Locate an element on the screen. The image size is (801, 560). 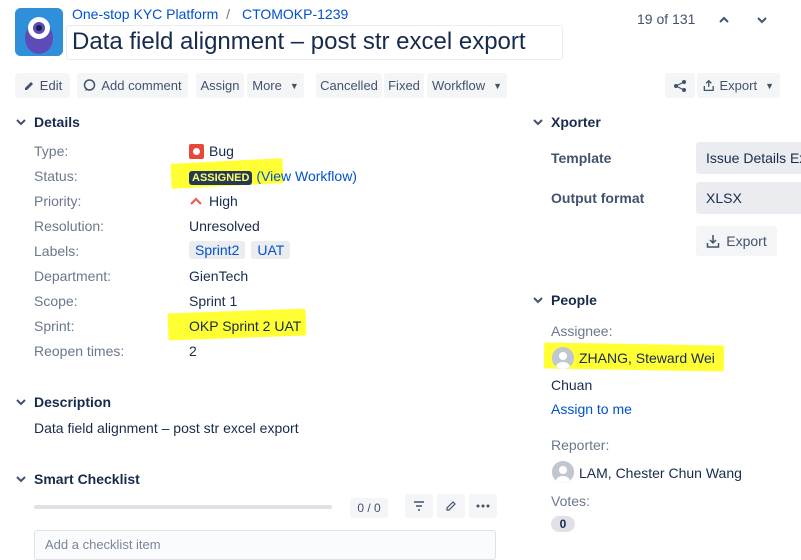
reporter-label: Reporter: is located at coordinates (580, 445).